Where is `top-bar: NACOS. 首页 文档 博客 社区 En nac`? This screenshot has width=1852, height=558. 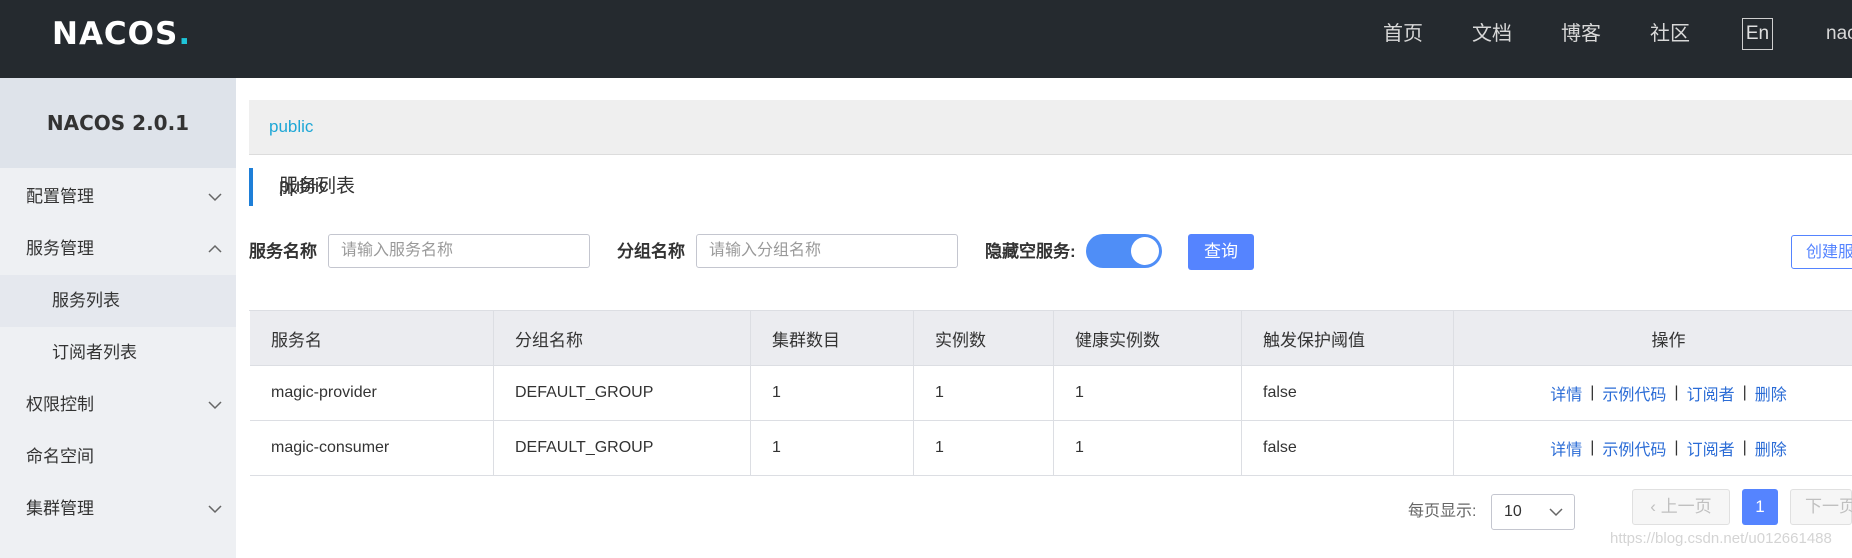
top-bar: NACOS. 首页 文档 博客 社区 En nac is located at coordinates (926, 39).